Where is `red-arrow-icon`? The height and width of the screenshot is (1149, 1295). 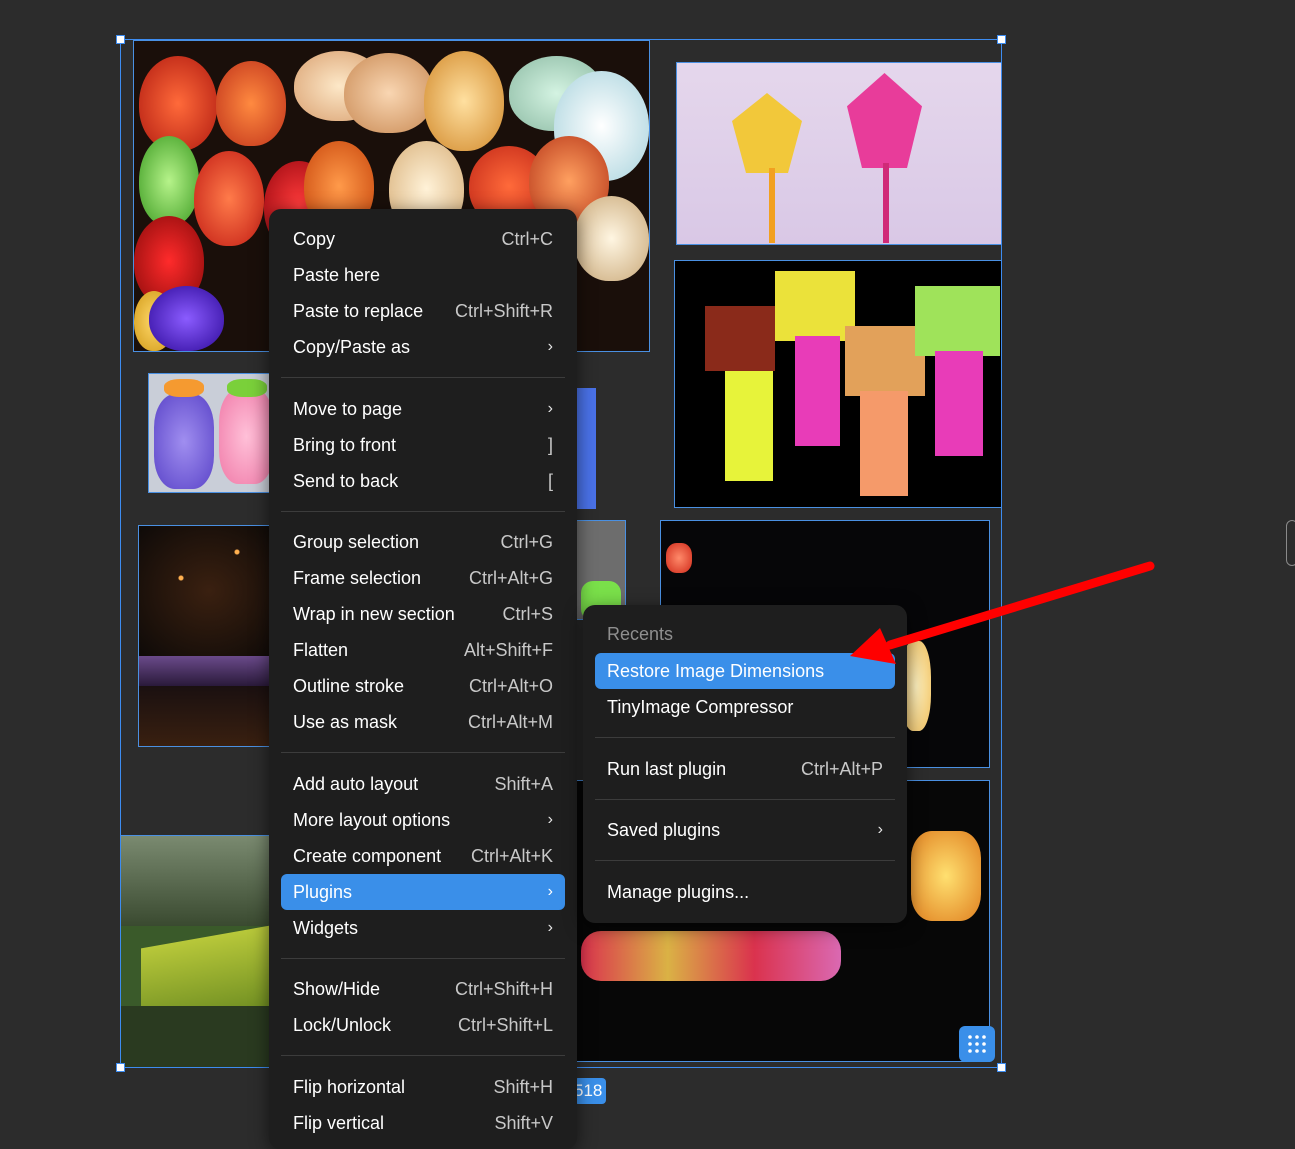 red-arrow-icon is located at coordinates (1002, 612).